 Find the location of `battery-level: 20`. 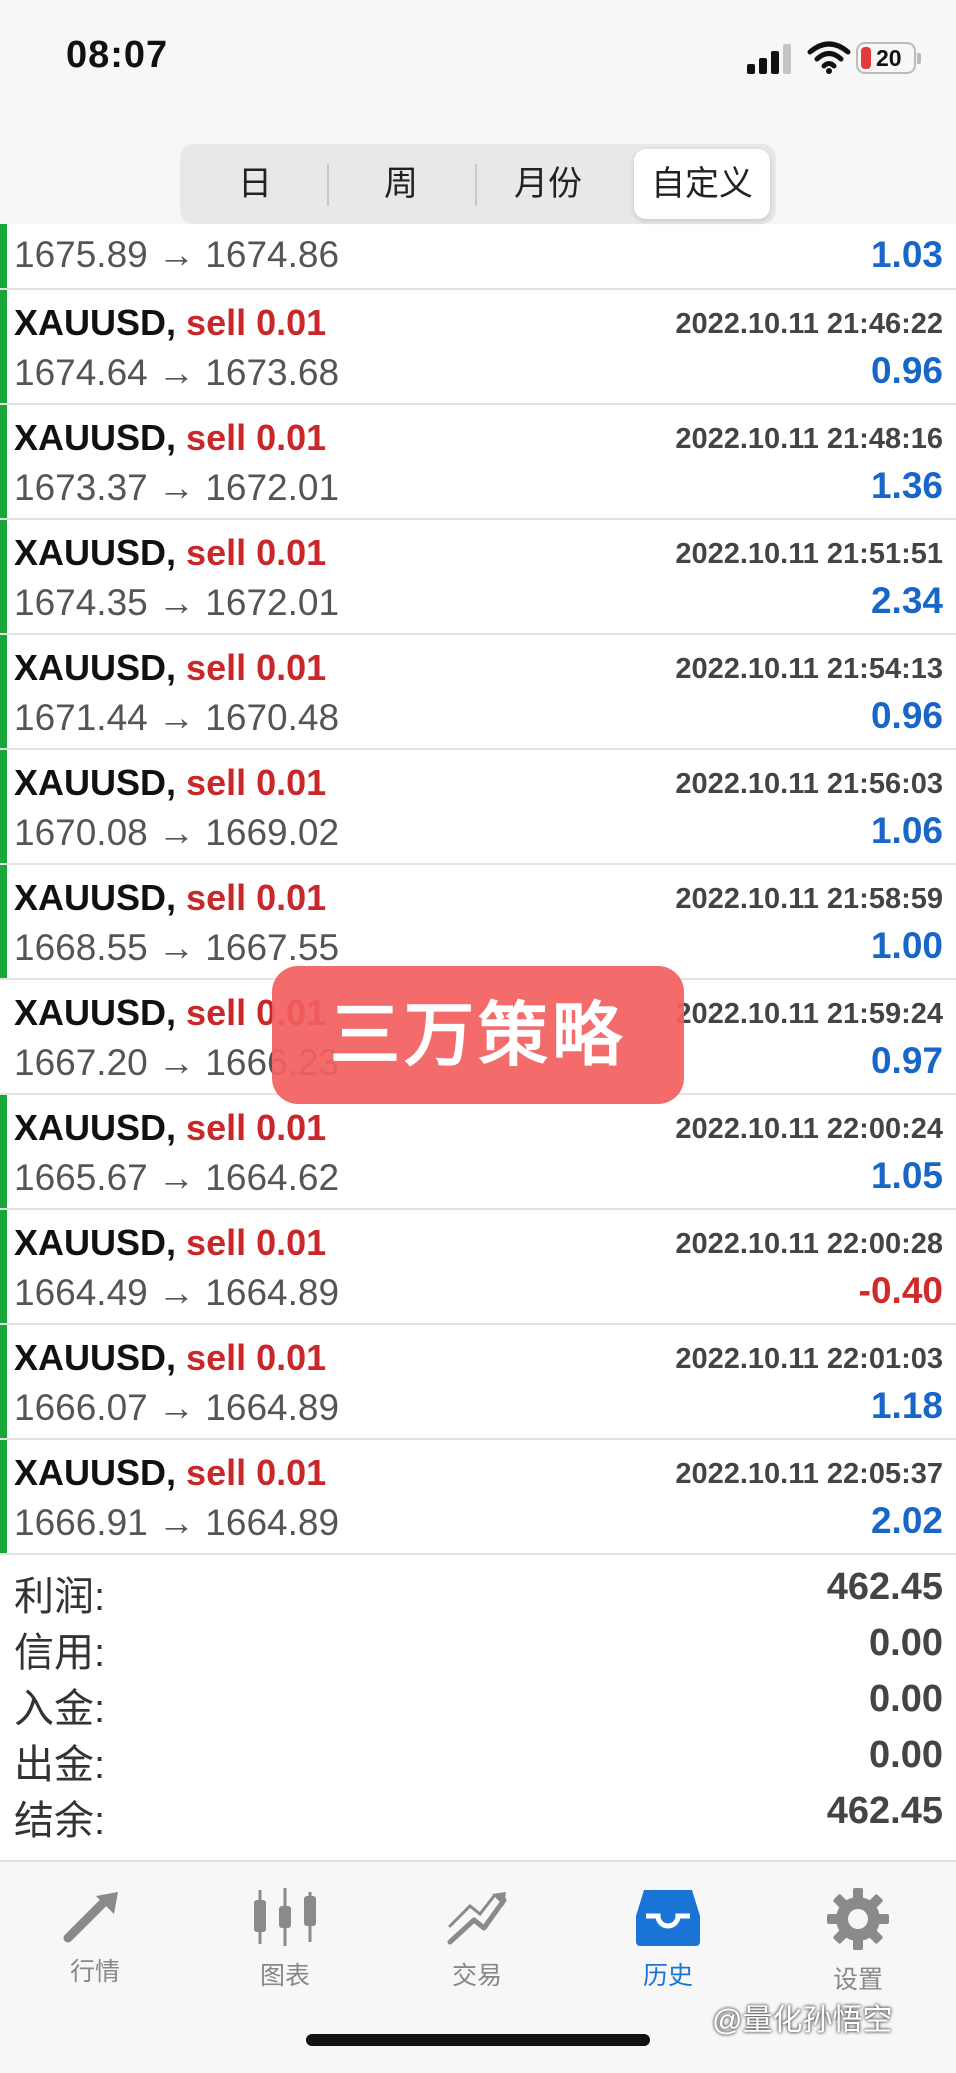

battery-level: 20 is located at coordinates (889, 58).